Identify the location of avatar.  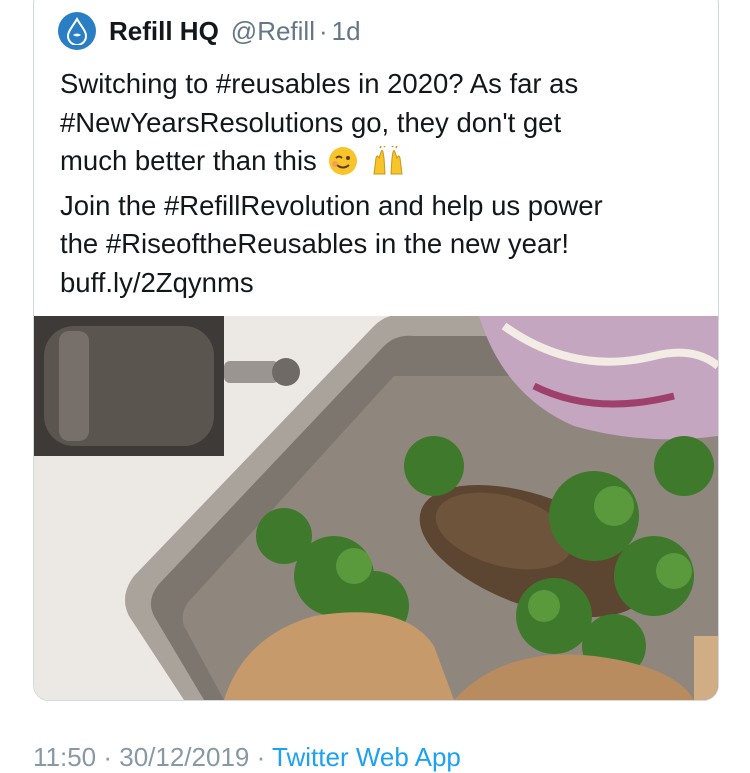
(77, 31).